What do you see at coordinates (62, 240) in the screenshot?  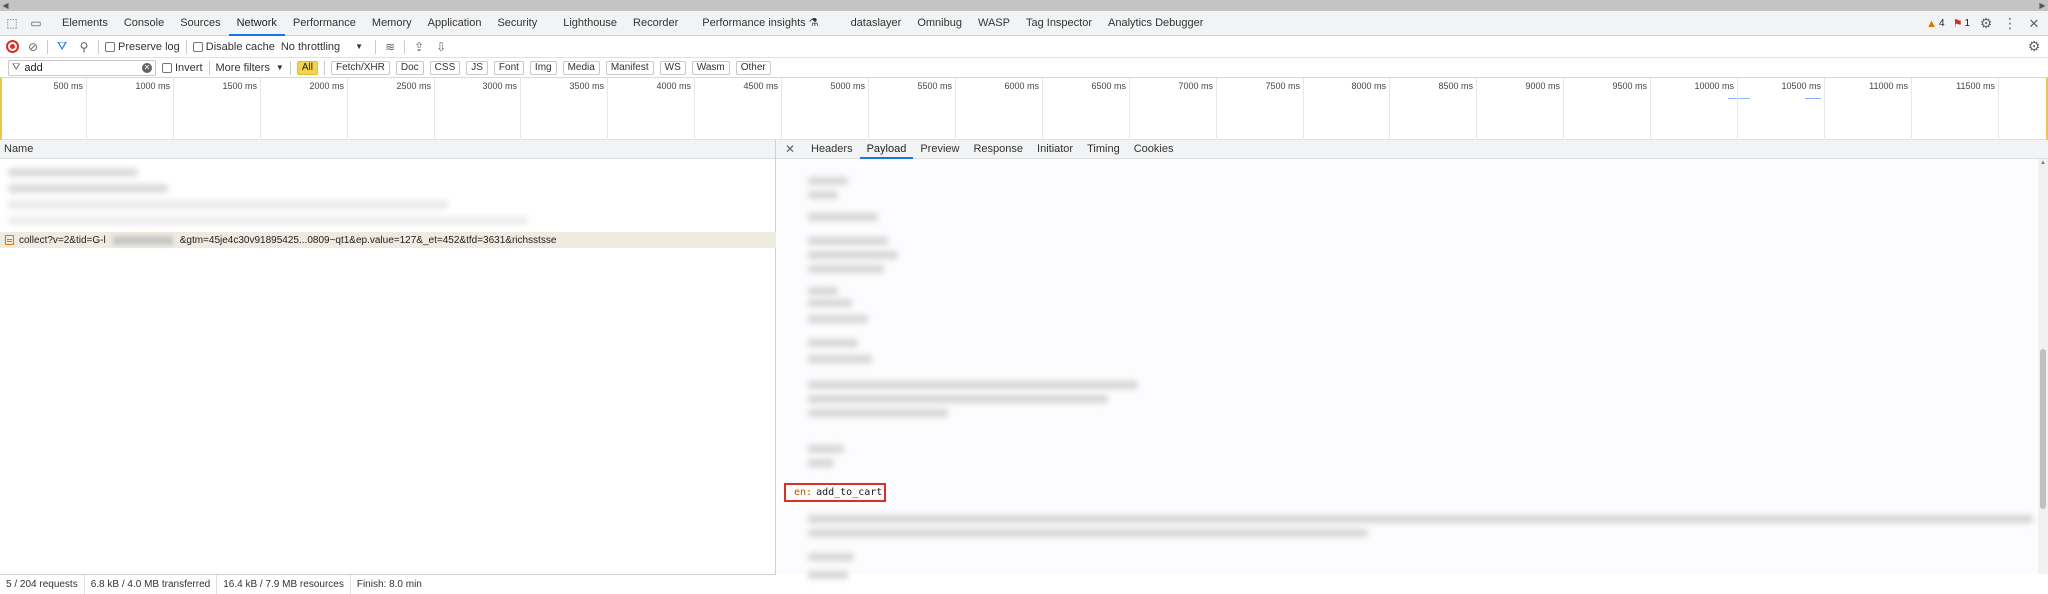 I see `request-url-prefix: collect?v=2&tid=G-l` at bounding box center [62, 240].